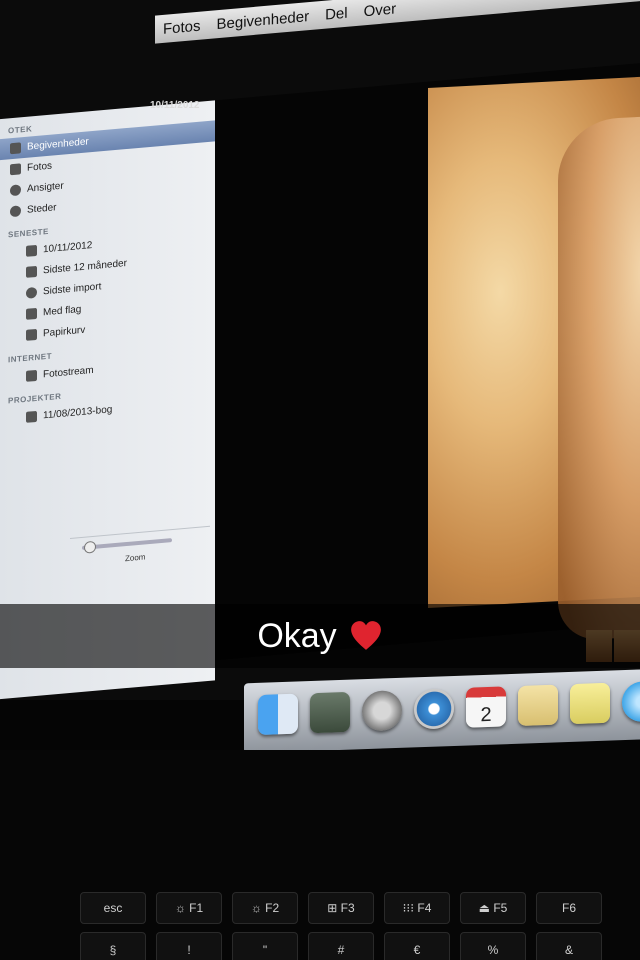 This screenshot has width=640, height=960. What do you see at coordinates (417, 946) in the screenshot?
I see `key-4: €` at bounding box center [417, 946].